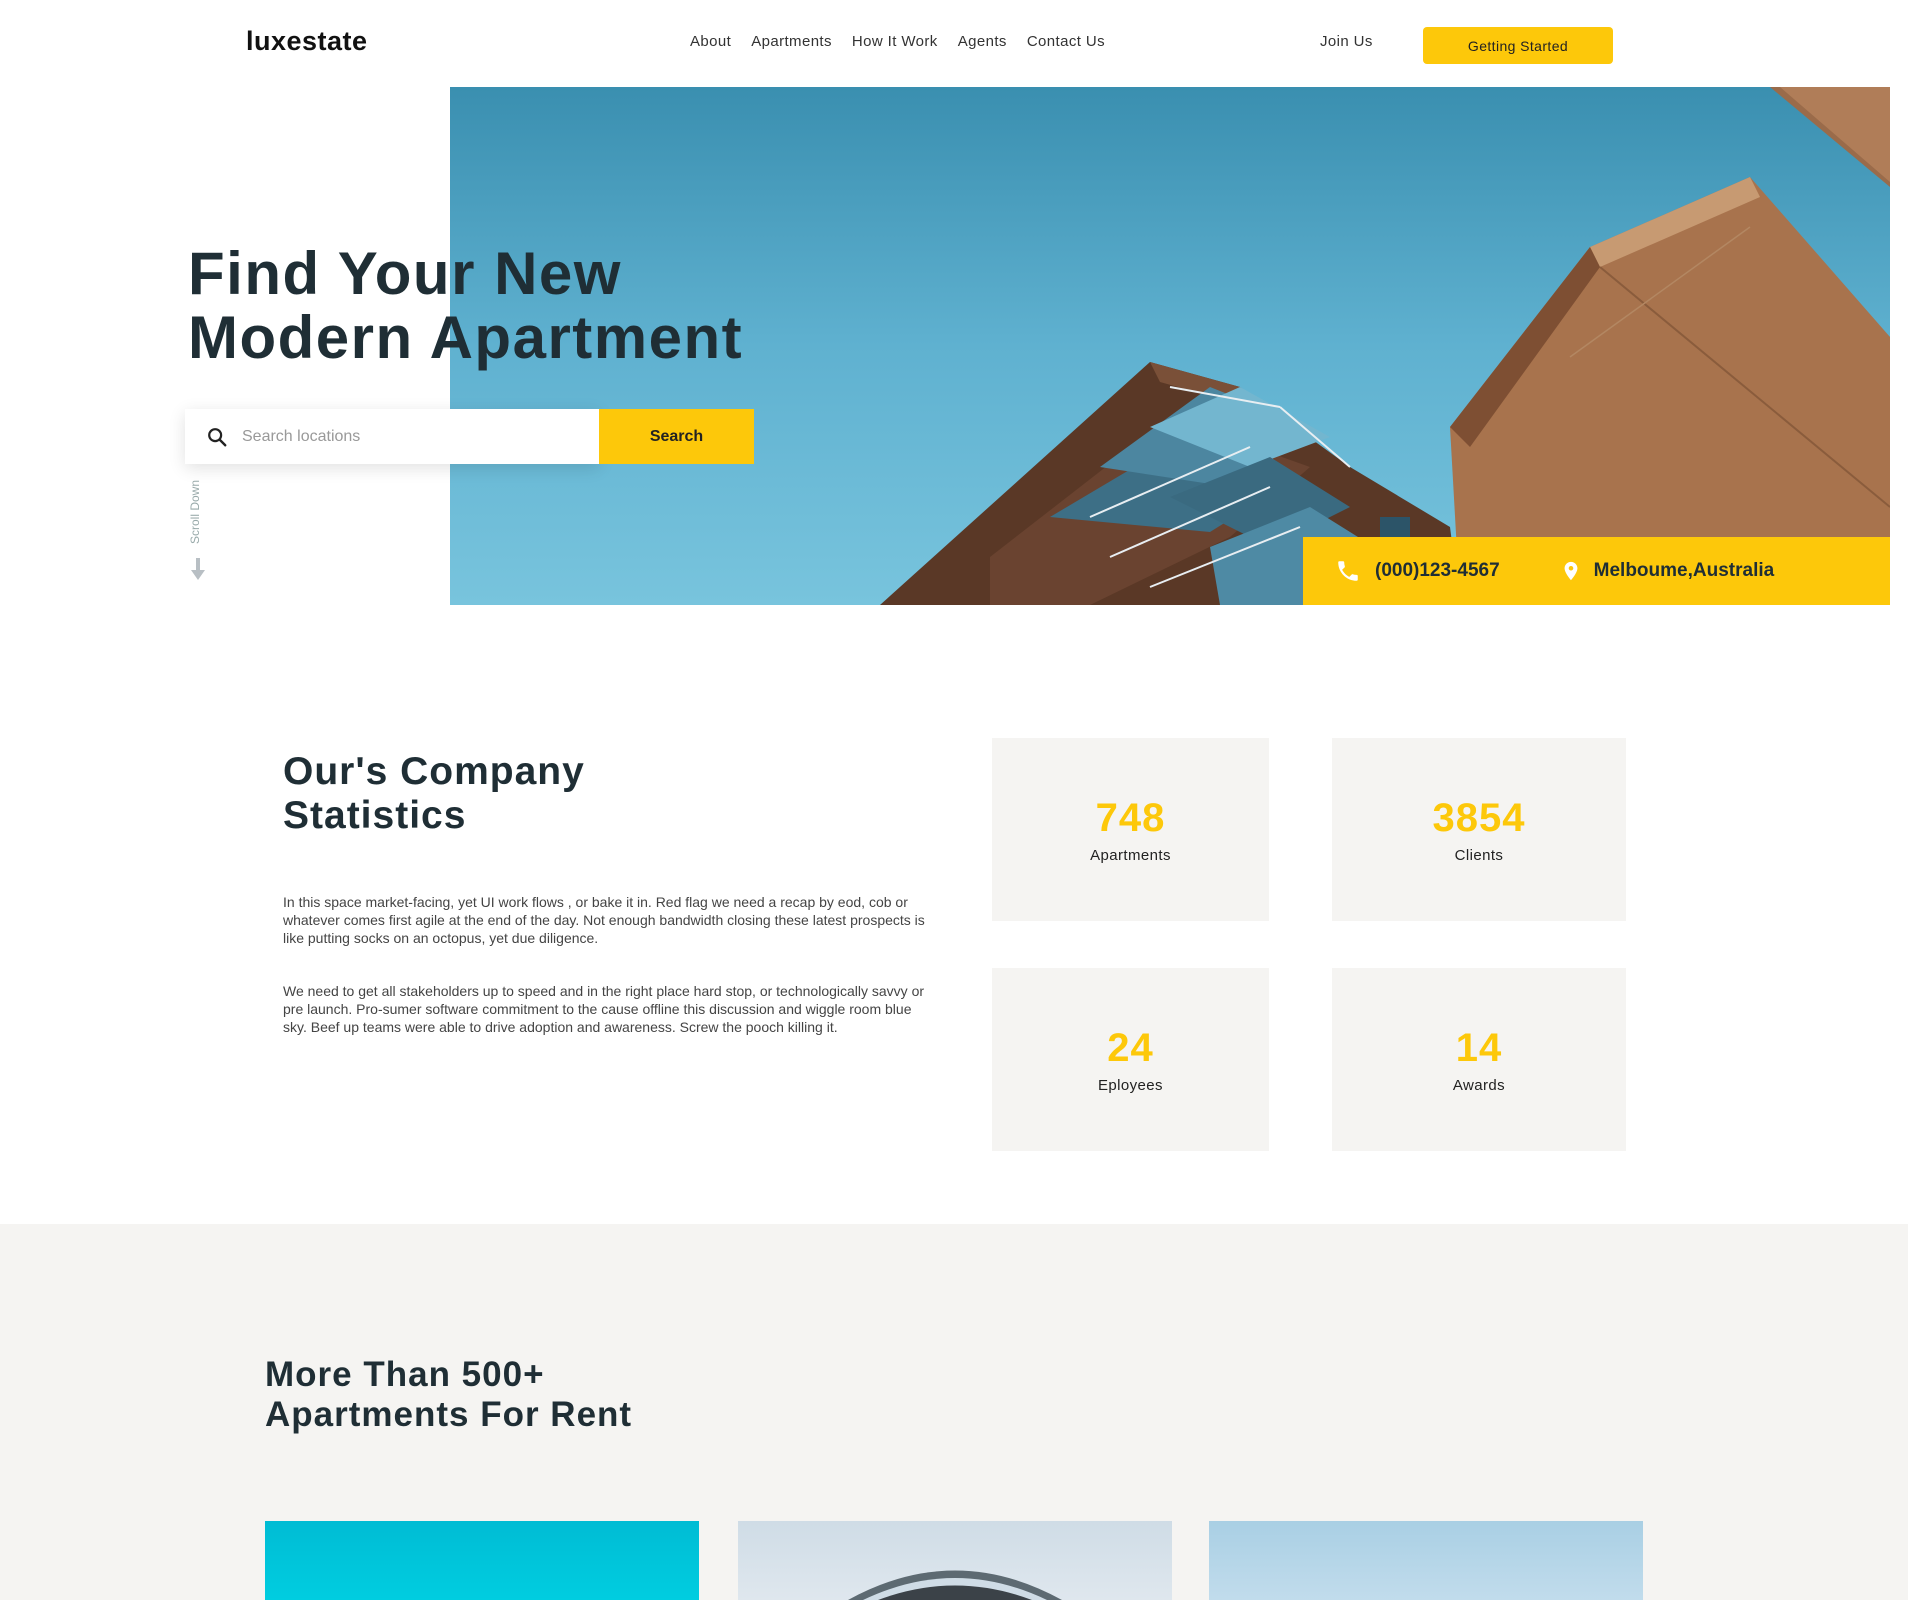  What do you see at coordinates (434, 771) in the screenshot?
I see `stats-title-line-1: Our's Company` at bounding box center [434, 771].